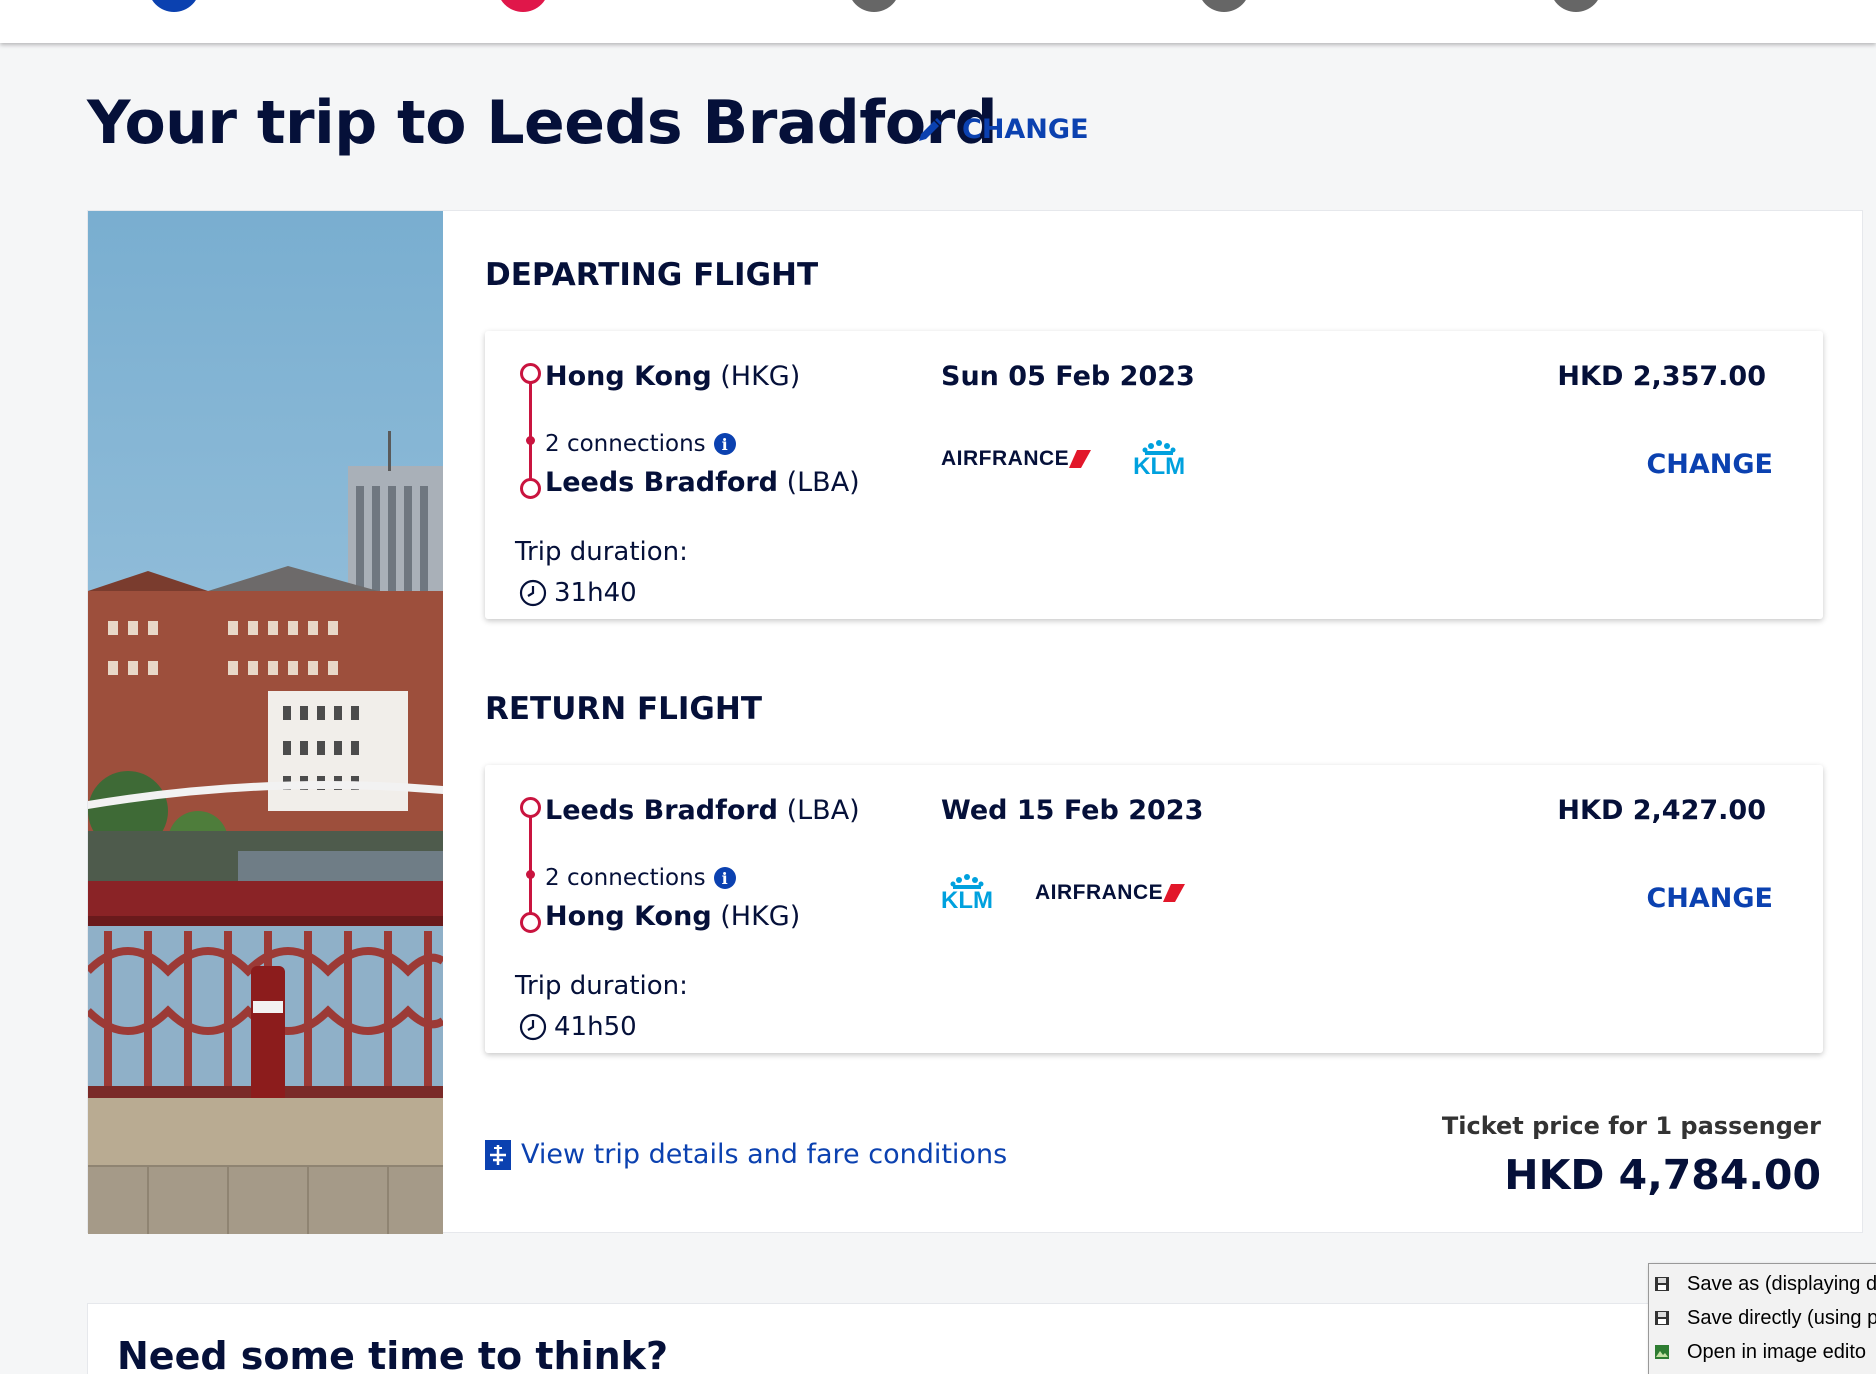 The height and width of the screenshot is (1374, 1876). I want to click on return-origin: Leeds Bradford (LBA), so click(702, 810).